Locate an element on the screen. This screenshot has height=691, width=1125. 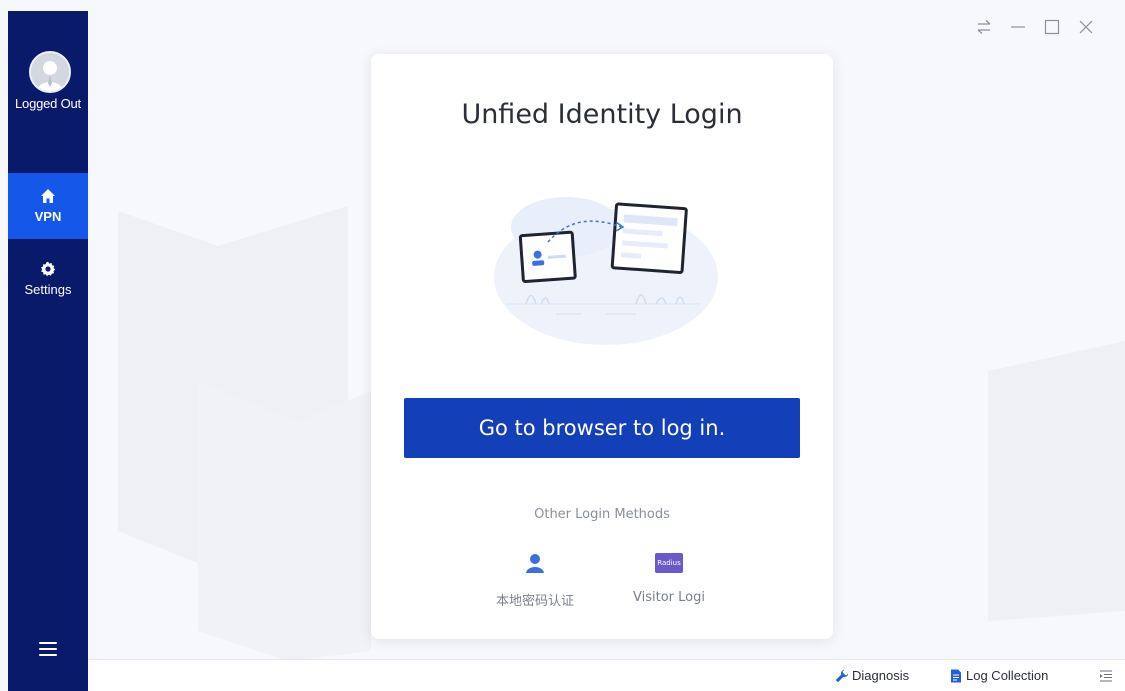
log-collection-button: Log Collection is located at coordinates (998, 675).